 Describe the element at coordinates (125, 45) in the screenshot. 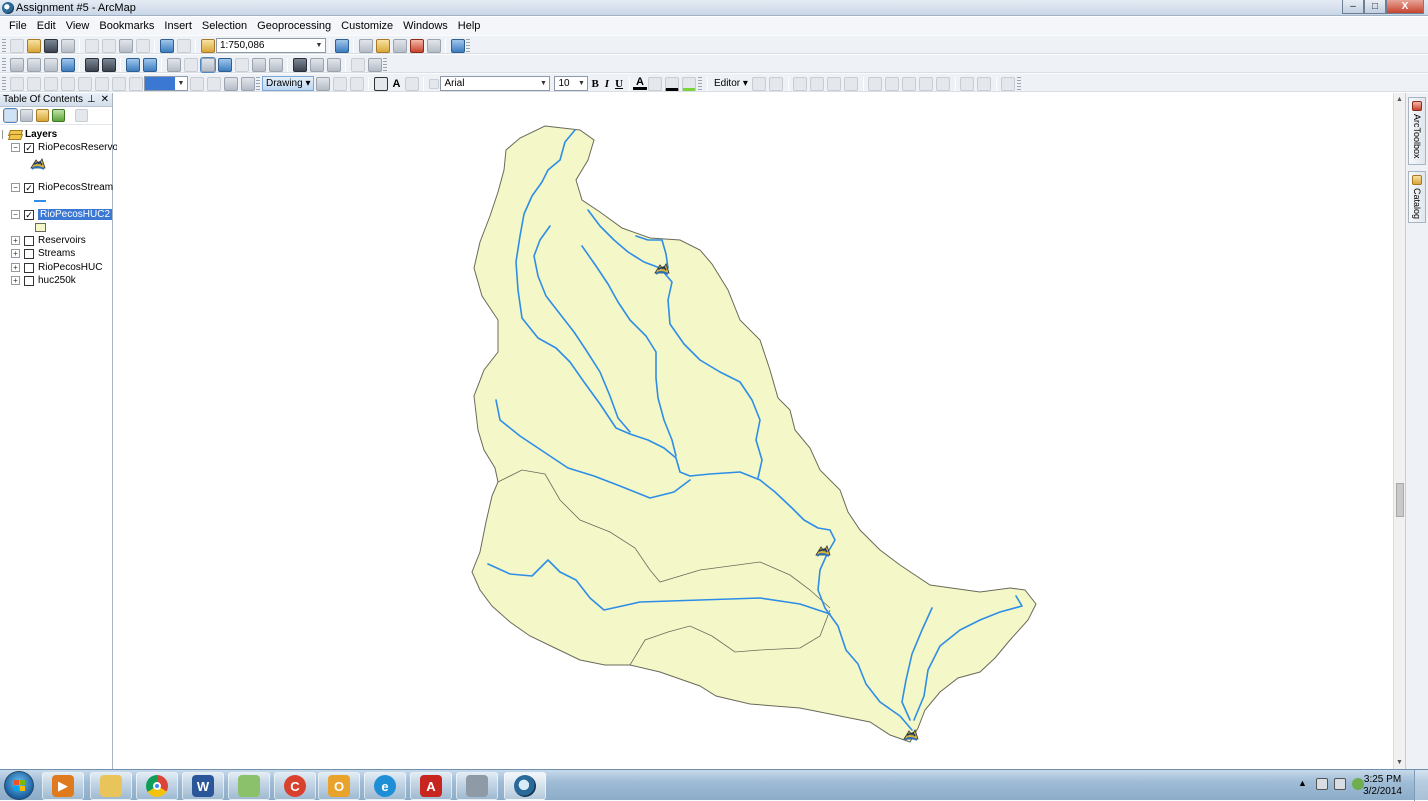

I see `paste-icon` at that location.